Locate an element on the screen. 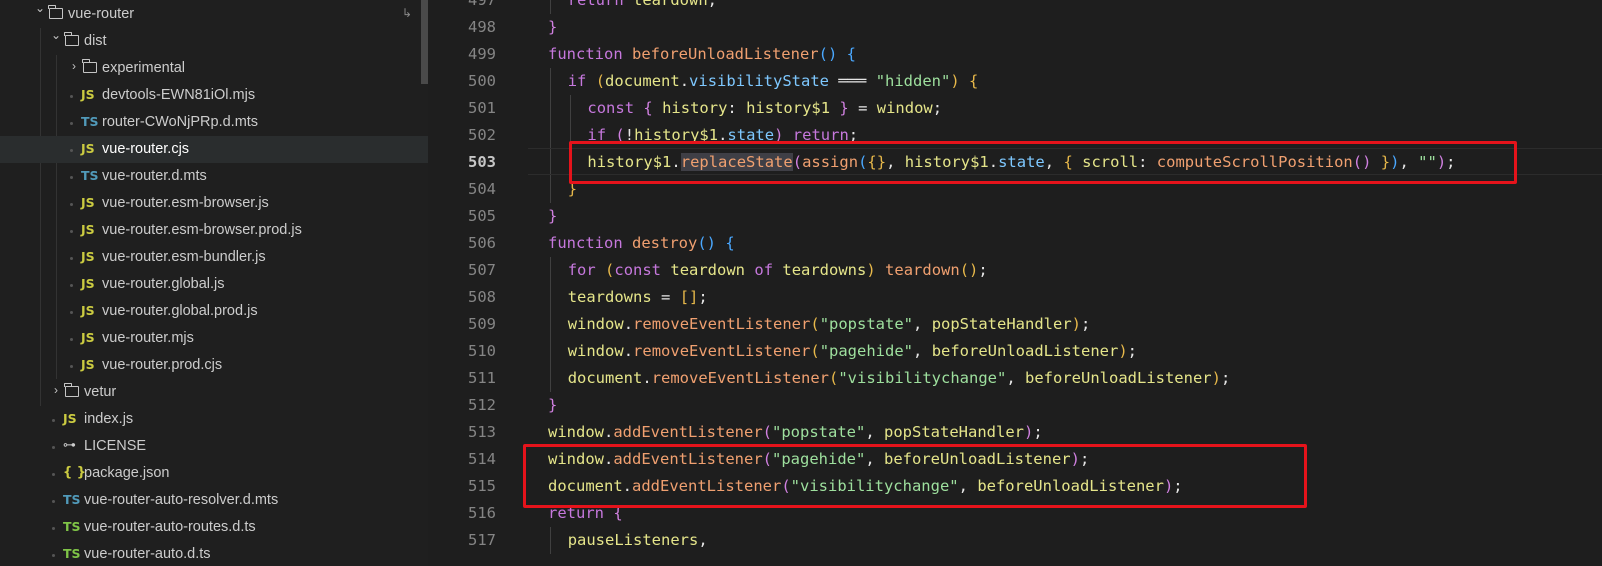 The image size is (1602, 566). tree-item-label: index.js is located at coordinates (109, 419).